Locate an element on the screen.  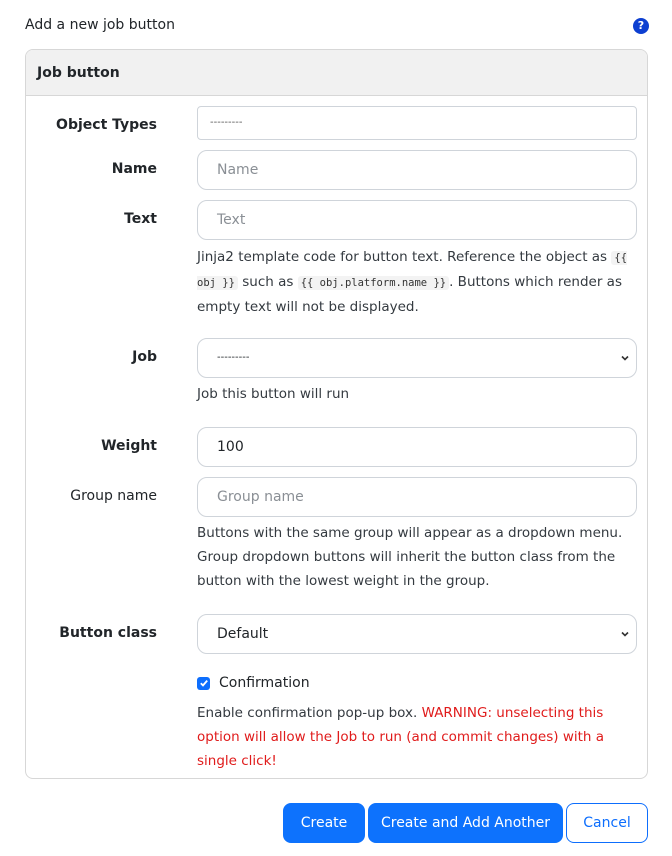
weight-input: 100 is located at coordinates (417, 447).